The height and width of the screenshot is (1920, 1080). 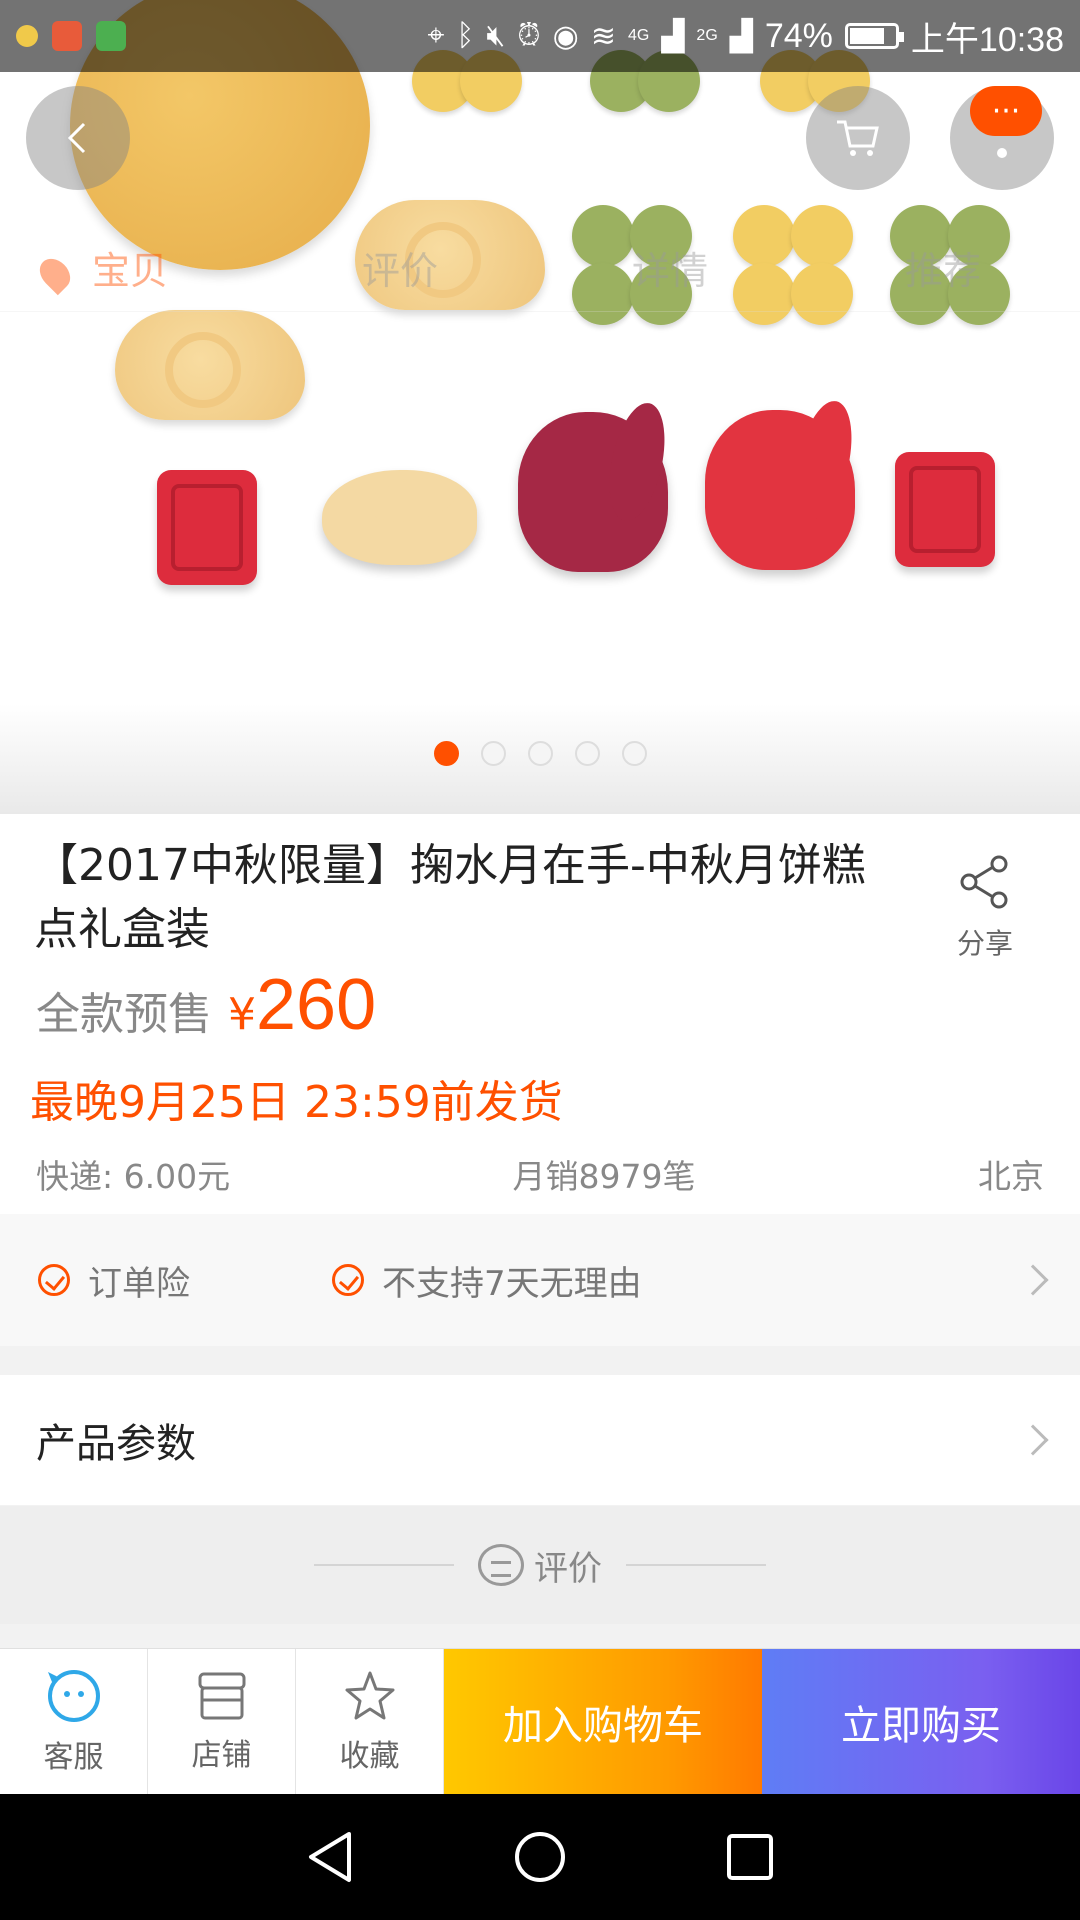 I want to click on ship-location: 北京, so click(x=1010, y=1176).